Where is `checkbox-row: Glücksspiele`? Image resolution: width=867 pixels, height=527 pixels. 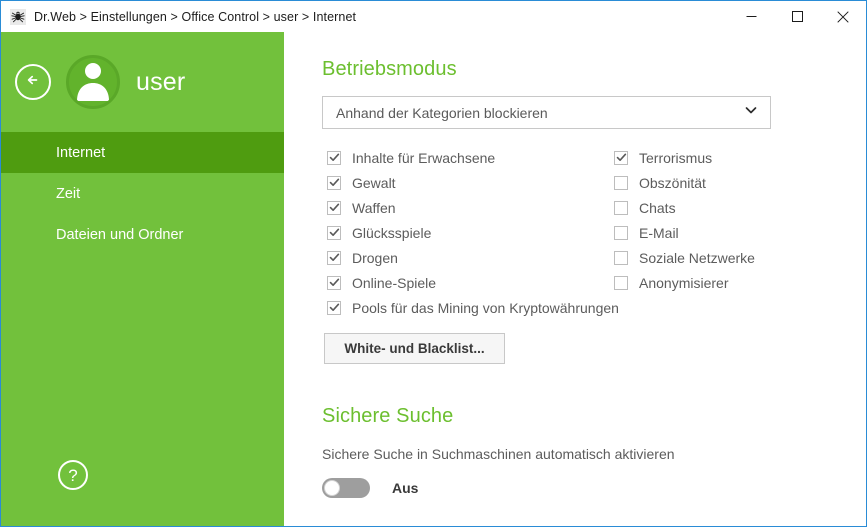
checkbox-row: Glücksspiele is located at coordinates (473, 232).